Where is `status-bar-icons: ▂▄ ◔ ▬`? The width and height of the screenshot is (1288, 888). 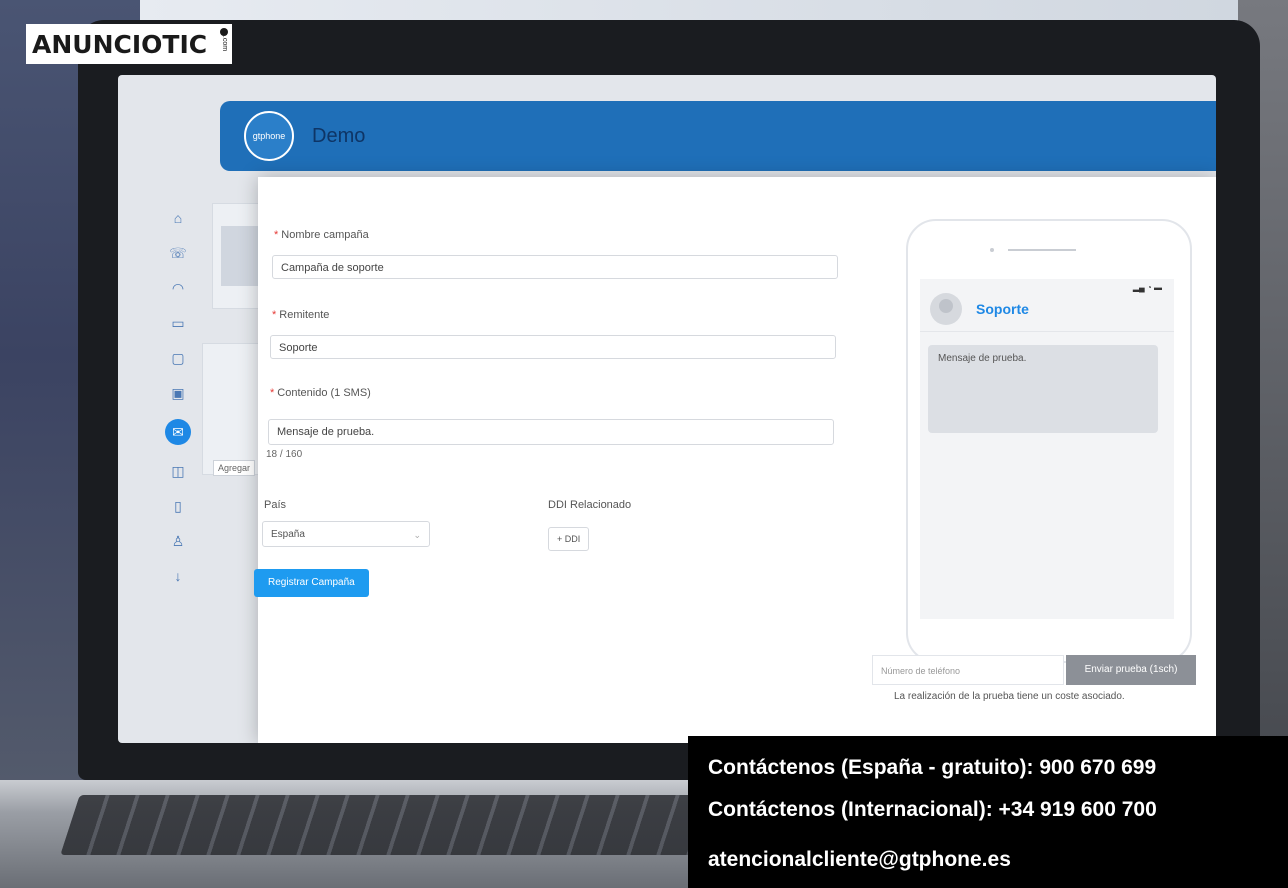 status-bar-icons: ▂▄ ◔ ▬ is located at coordinates (1147, 287).